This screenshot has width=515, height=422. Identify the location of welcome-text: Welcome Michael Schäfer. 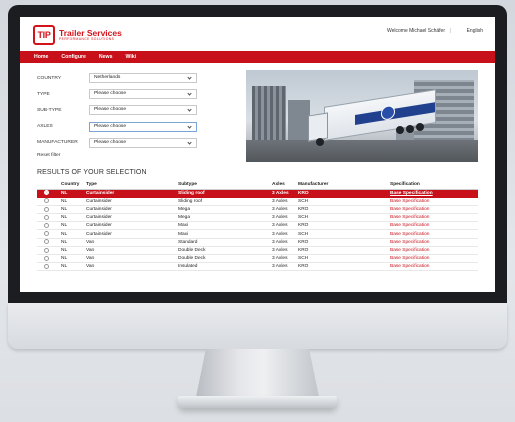
(416, 31).